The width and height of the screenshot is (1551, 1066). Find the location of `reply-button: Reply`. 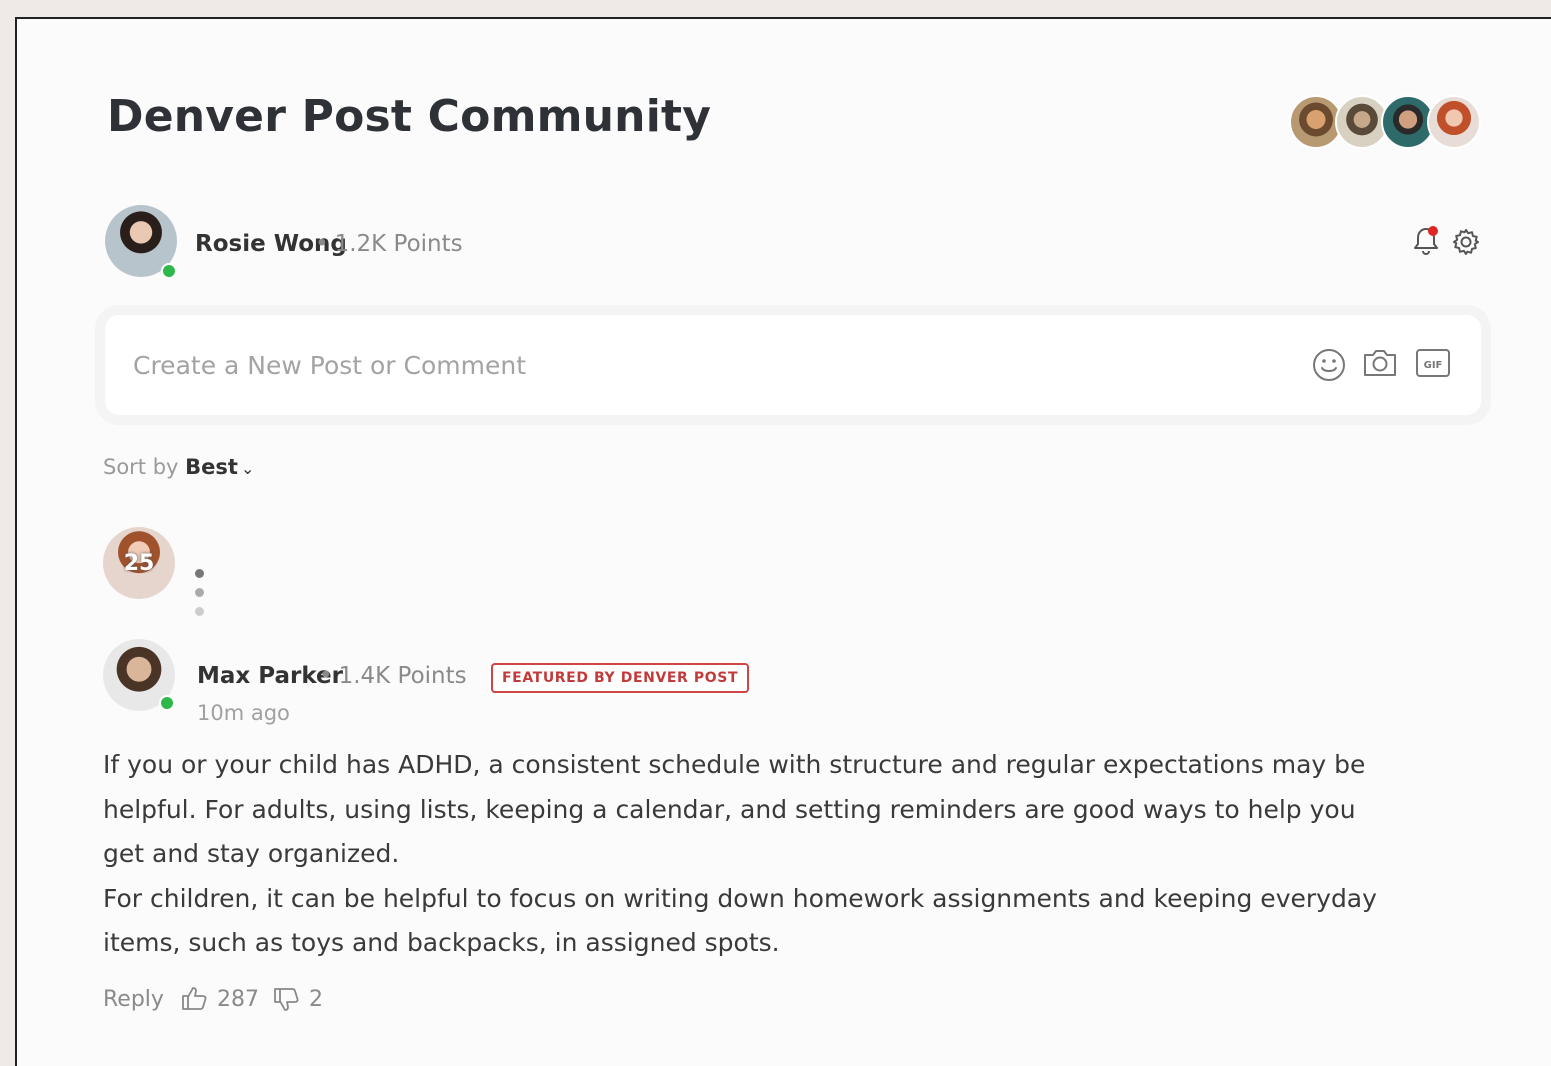

reply-button: Reply is located at coordinates (133, 999).